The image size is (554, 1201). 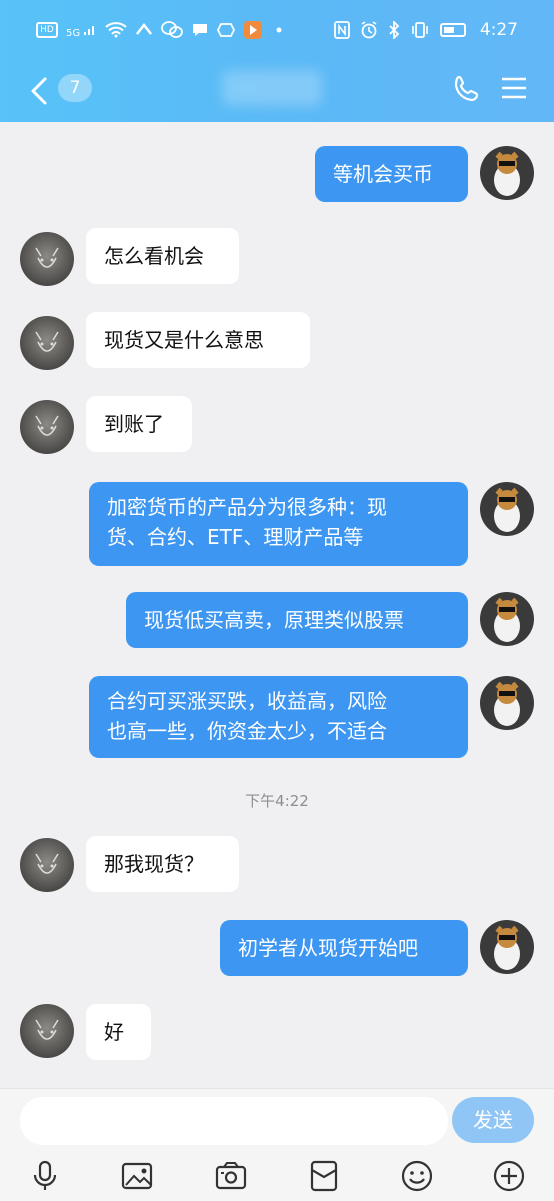 What do you see at coordinates (40, 91) in the screenshot?
I see `back-icon` at bounding box center [40, 91].